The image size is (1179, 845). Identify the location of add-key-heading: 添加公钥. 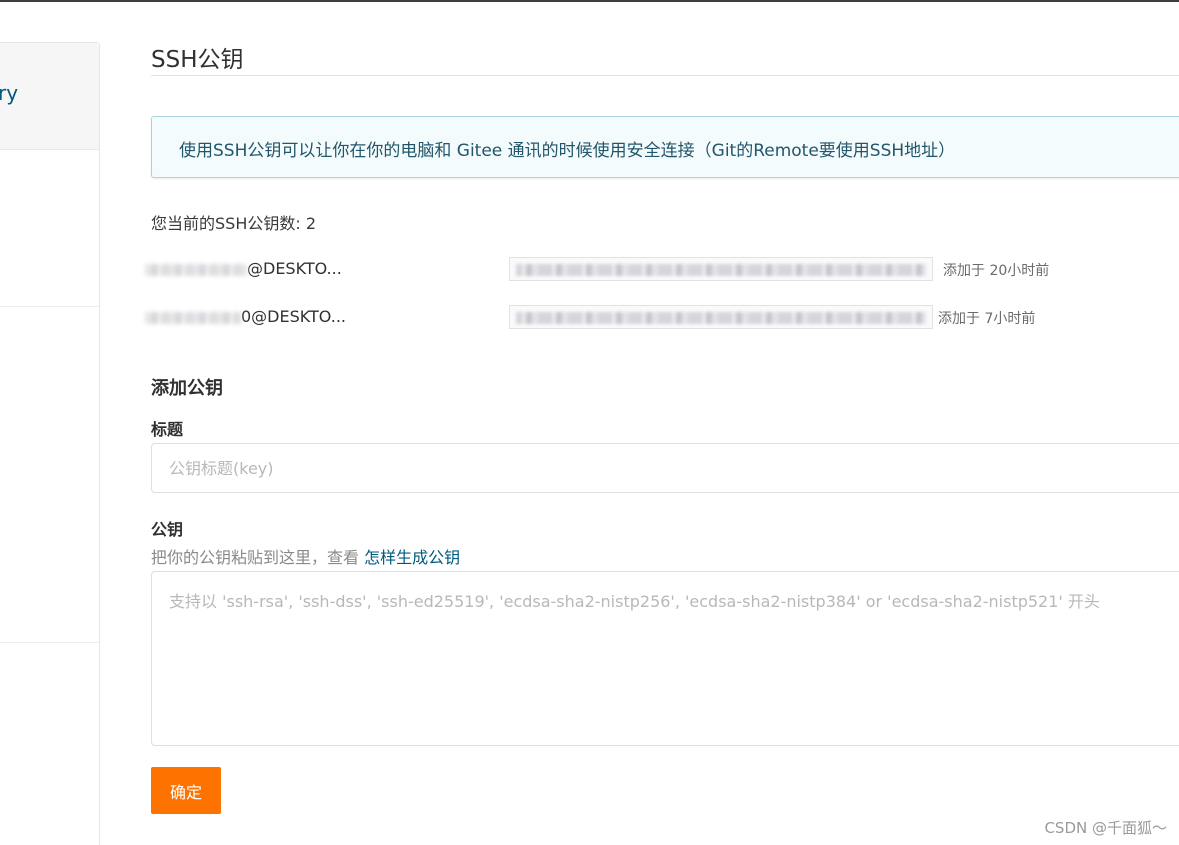
(187, 388).